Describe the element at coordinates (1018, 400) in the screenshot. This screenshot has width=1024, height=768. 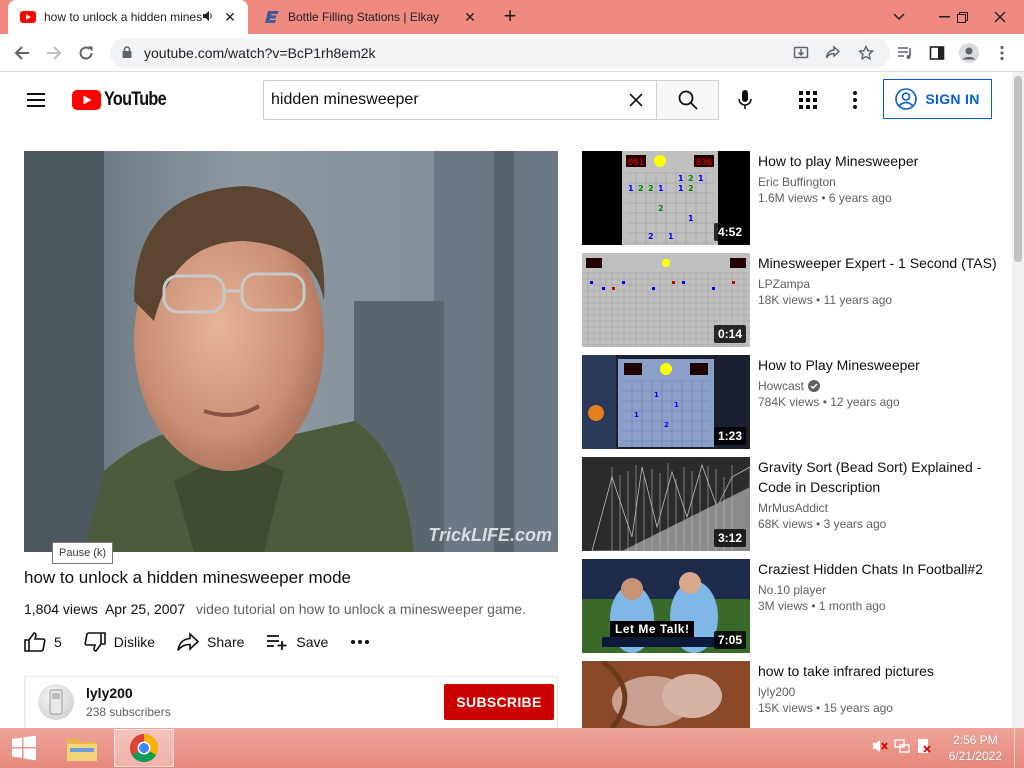
I see `page-scrollbar` at that location.